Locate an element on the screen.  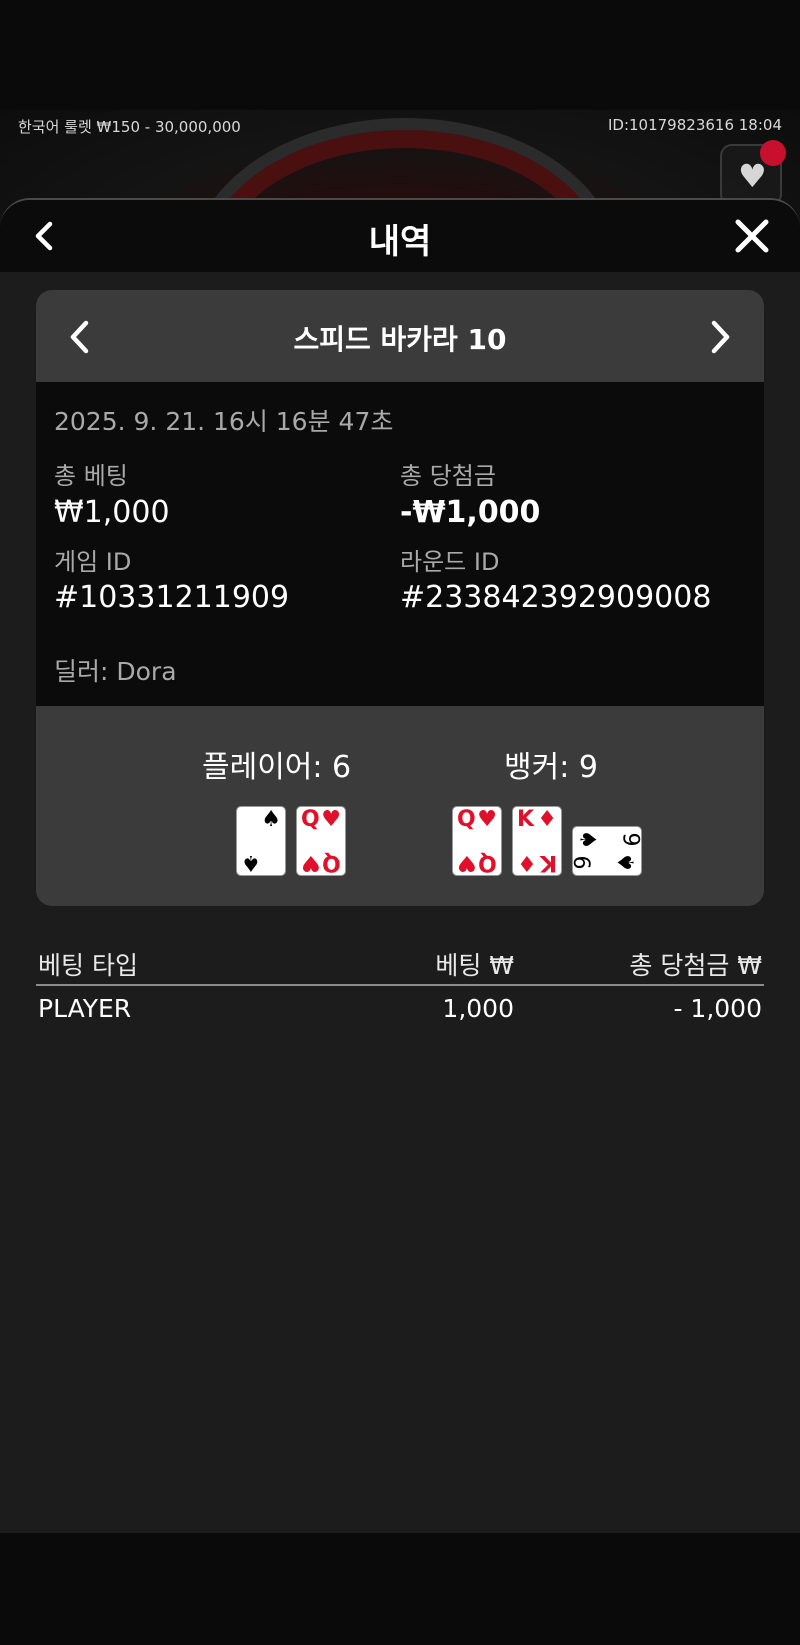
total-win-value: -₩1,000 is located at coordinates (470, 512).